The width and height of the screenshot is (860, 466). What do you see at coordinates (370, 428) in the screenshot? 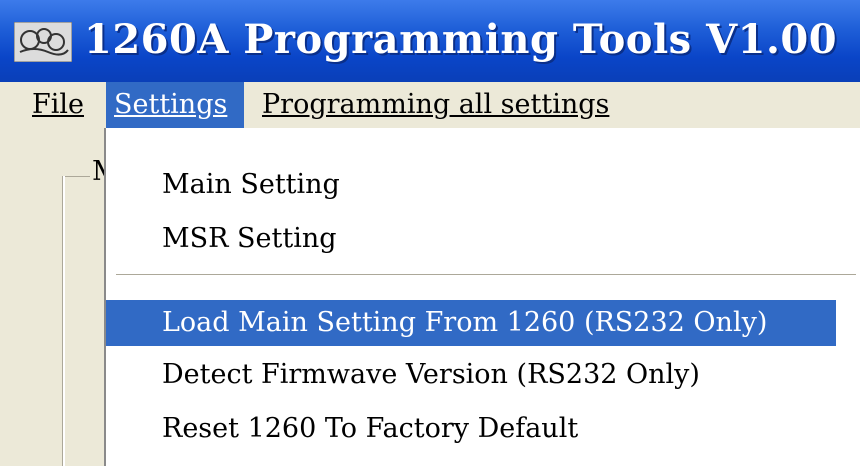
I see `menu-item-label: Reset 1260 To Factory Default` at bounding box center [370, 428].